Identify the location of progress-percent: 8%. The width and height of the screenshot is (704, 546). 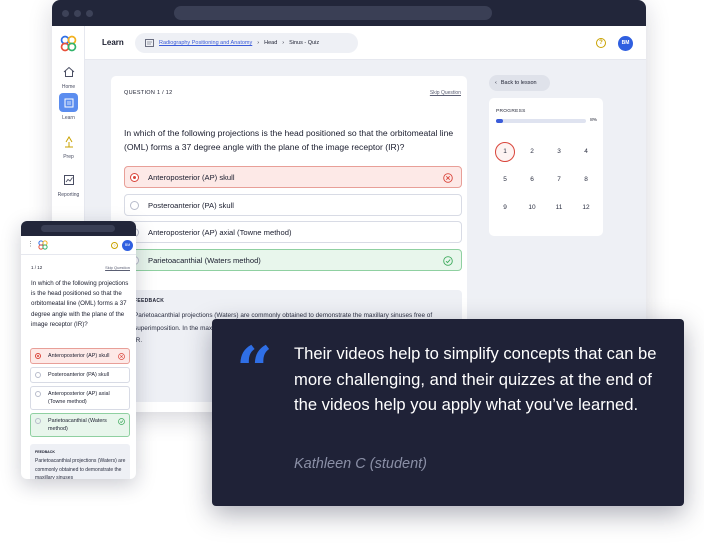
(593, 120).